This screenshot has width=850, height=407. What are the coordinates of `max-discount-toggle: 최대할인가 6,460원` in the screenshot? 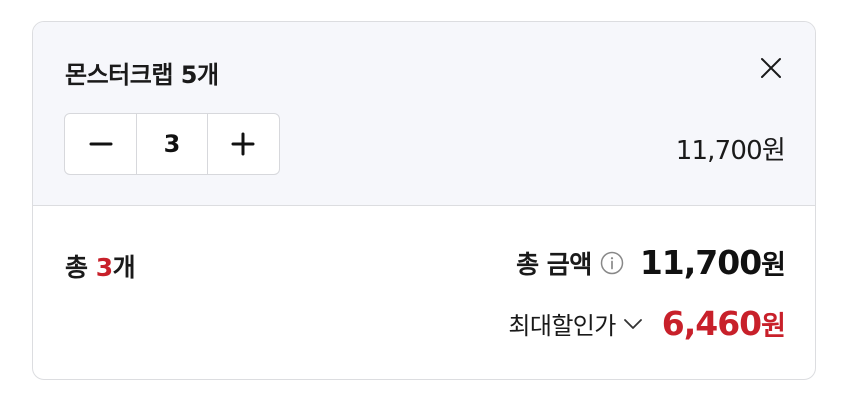 It's located at (647, 323).